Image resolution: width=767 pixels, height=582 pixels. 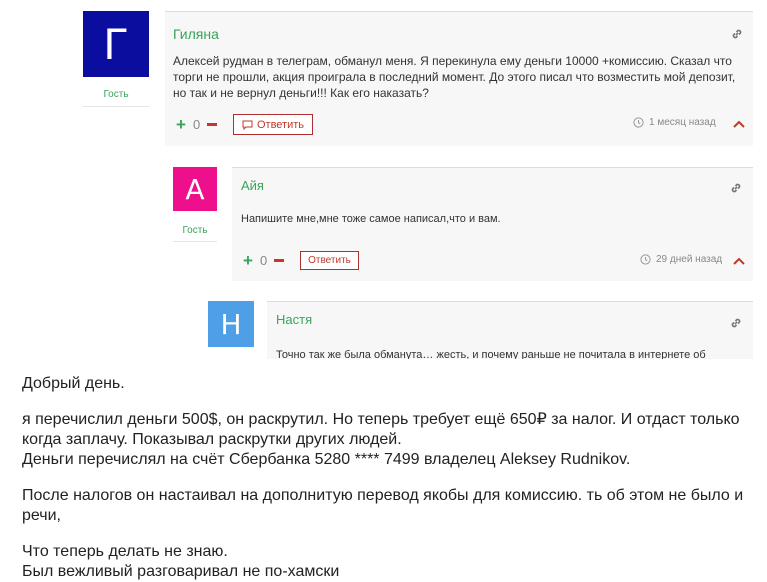 I want to click on avatar: Н, so click(x=231, y=324).